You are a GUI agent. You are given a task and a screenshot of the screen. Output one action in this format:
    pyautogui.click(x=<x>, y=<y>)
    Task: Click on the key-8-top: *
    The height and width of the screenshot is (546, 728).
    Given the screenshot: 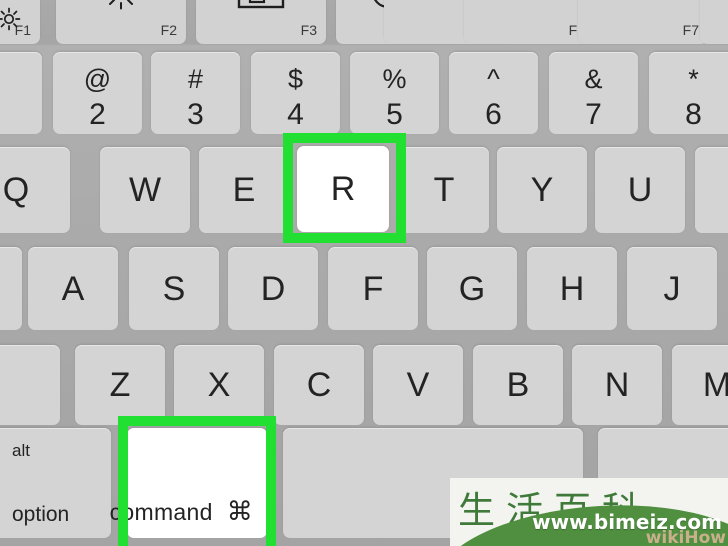 What is the action you would take?
    pyautogui.click(x=693, y=79)
    